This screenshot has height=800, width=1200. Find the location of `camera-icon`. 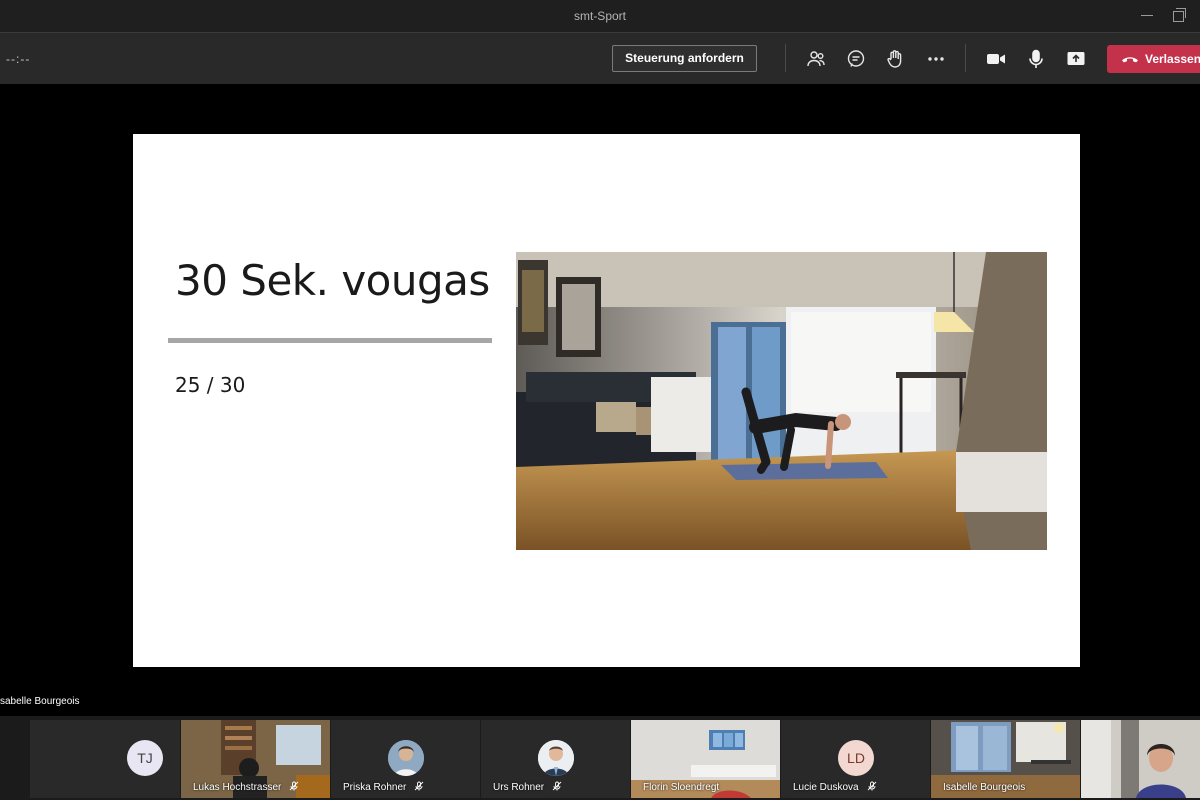

camera-icon is located at coordinates (996, 59).